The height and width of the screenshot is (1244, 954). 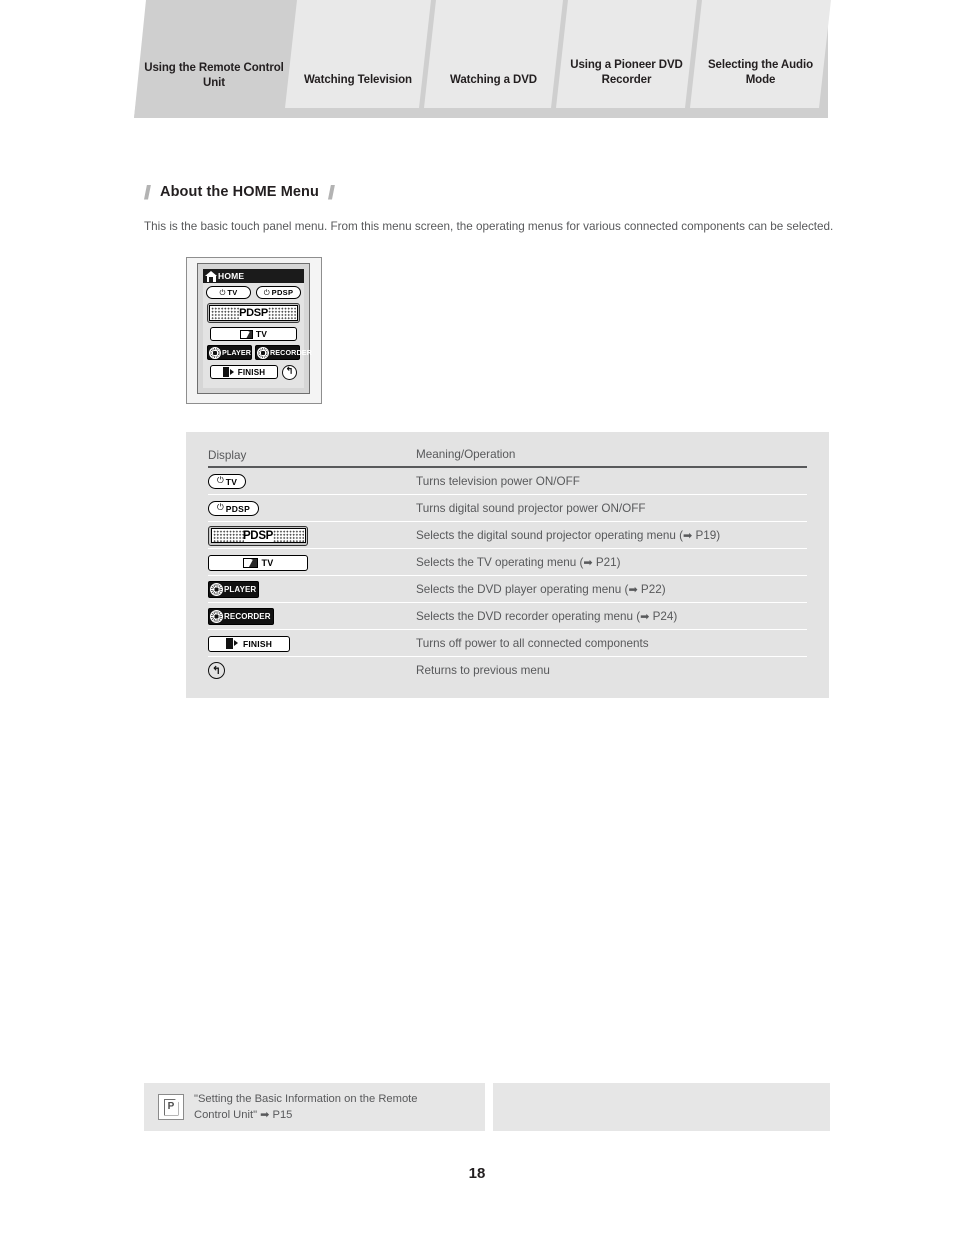 What do you see at coordinates (214, 59) in the screenshot?
I see `tab-using-the-remote-control-unit: Using the Remote Control Unit` at bounding box center [214, 59].